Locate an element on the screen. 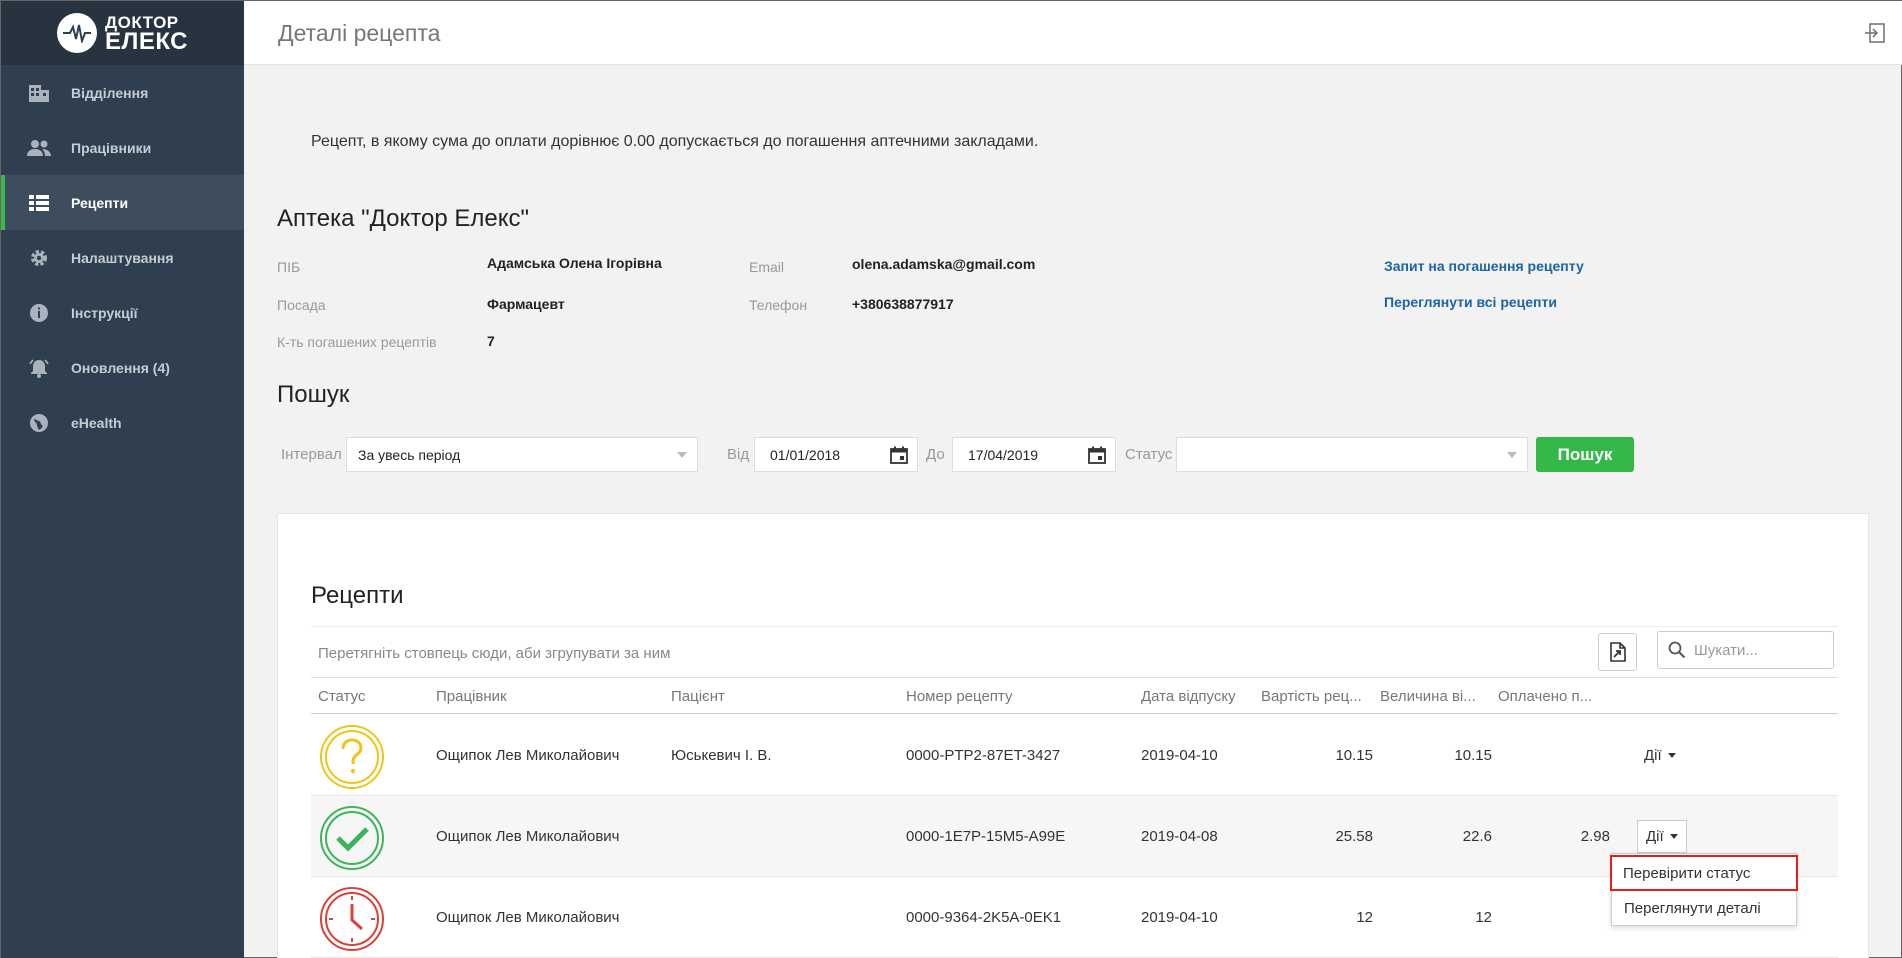  sidebar-item-instructions: Інструкції is located at coordinates (122, 312).